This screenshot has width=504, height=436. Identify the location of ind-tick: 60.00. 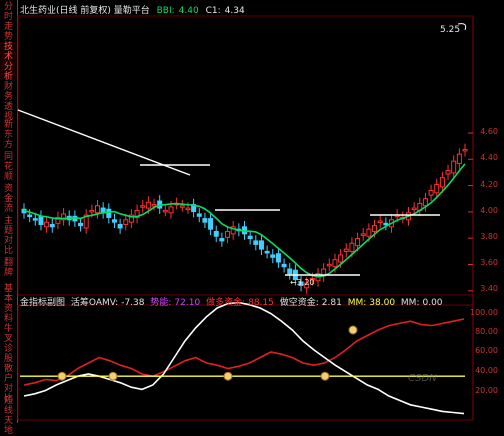
(486, 350).